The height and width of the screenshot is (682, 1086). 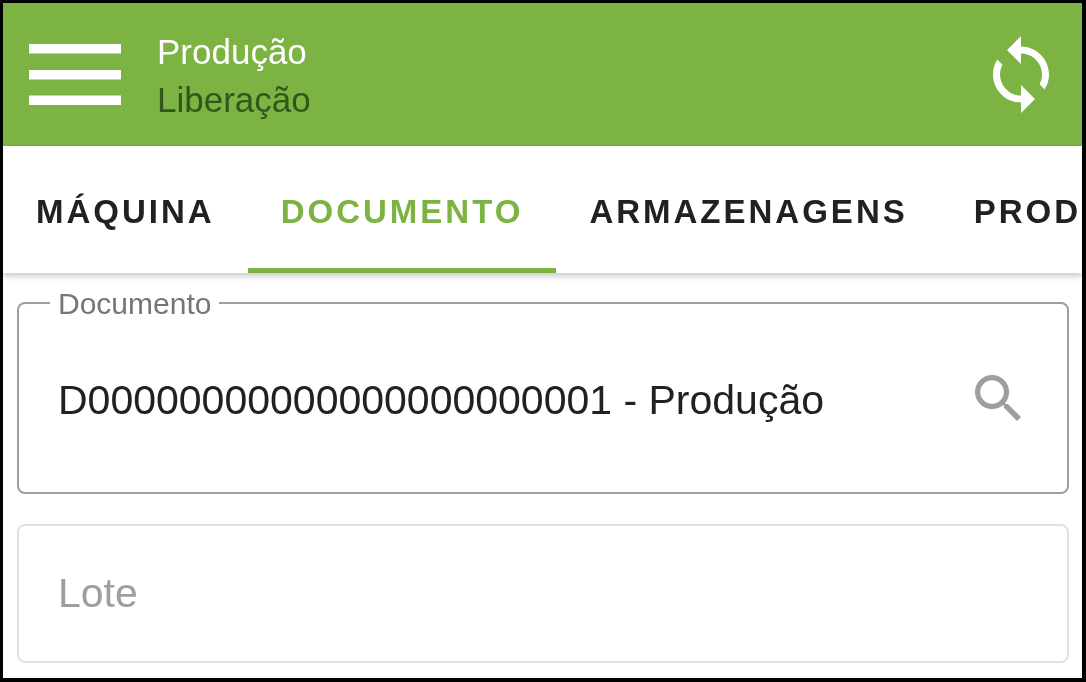 What do you see at coordinates (234, 100) in the screenshot?
I see `app-subtitle: Liberação` at bounding box center [234, 100].